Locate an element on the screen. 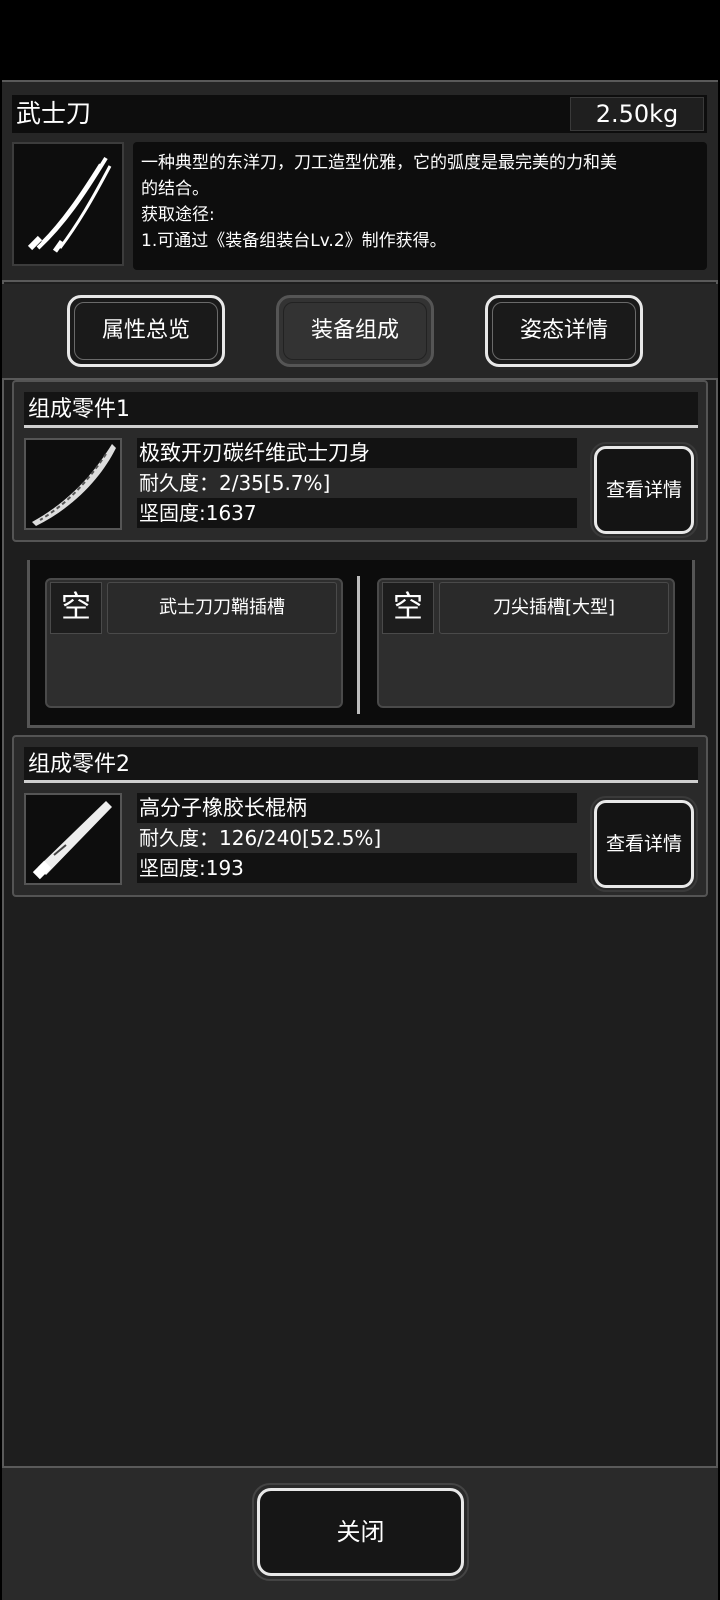 This screenshot has width=720, height=1600. view-details-button-1: 查看详情 is located at coordinates (644, 490).